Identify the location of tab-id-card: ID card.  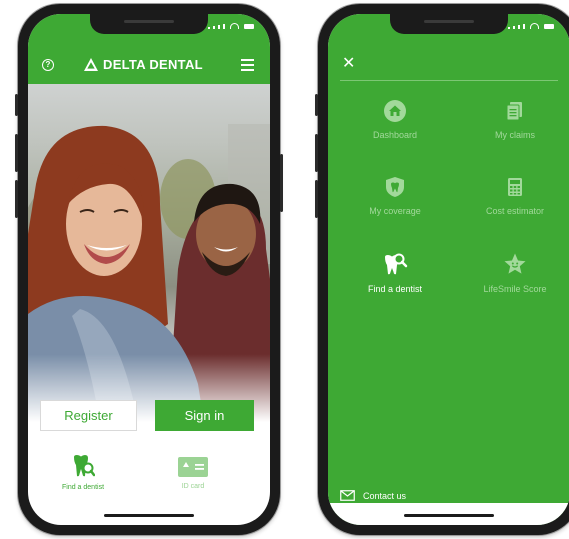
(193, 472).